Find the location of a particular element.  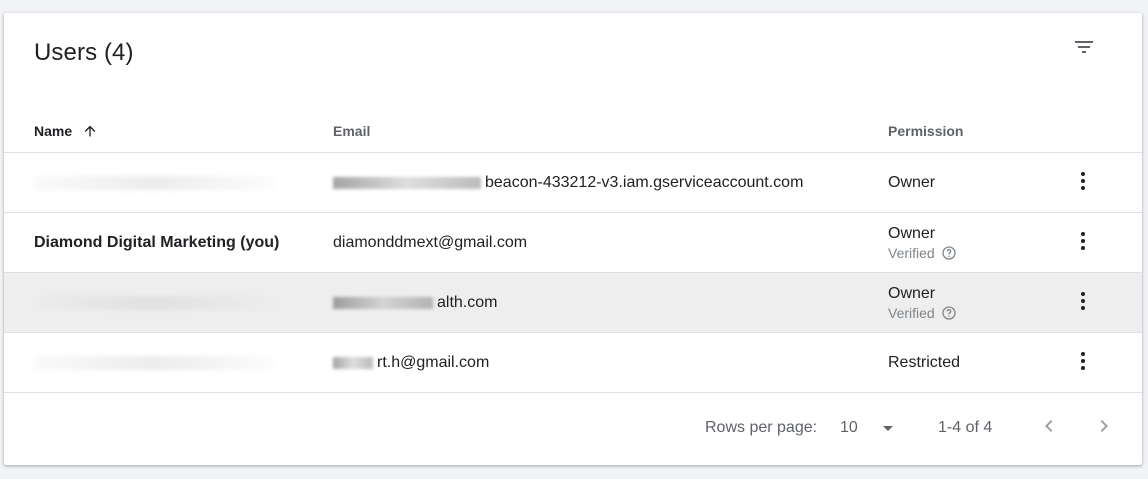

user-email: beacon-433212-v3.iam.gserviceaccount.com is located at coordinates (603, 182).